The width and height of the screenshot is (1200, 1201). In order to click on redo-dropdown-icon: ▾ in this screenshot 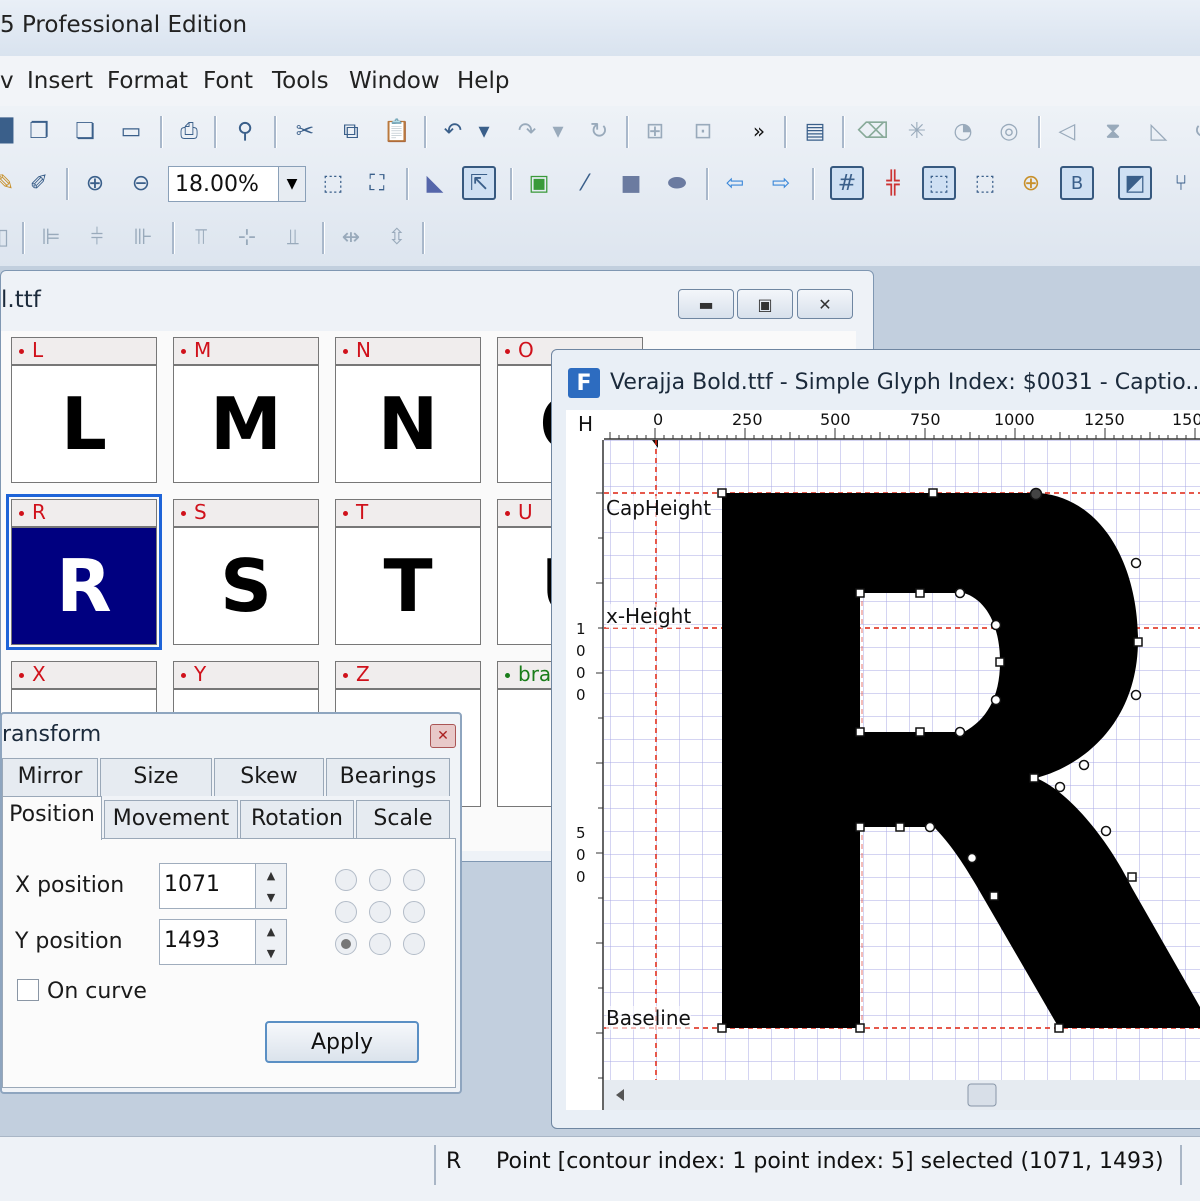, I will do `click(558, 131)`.